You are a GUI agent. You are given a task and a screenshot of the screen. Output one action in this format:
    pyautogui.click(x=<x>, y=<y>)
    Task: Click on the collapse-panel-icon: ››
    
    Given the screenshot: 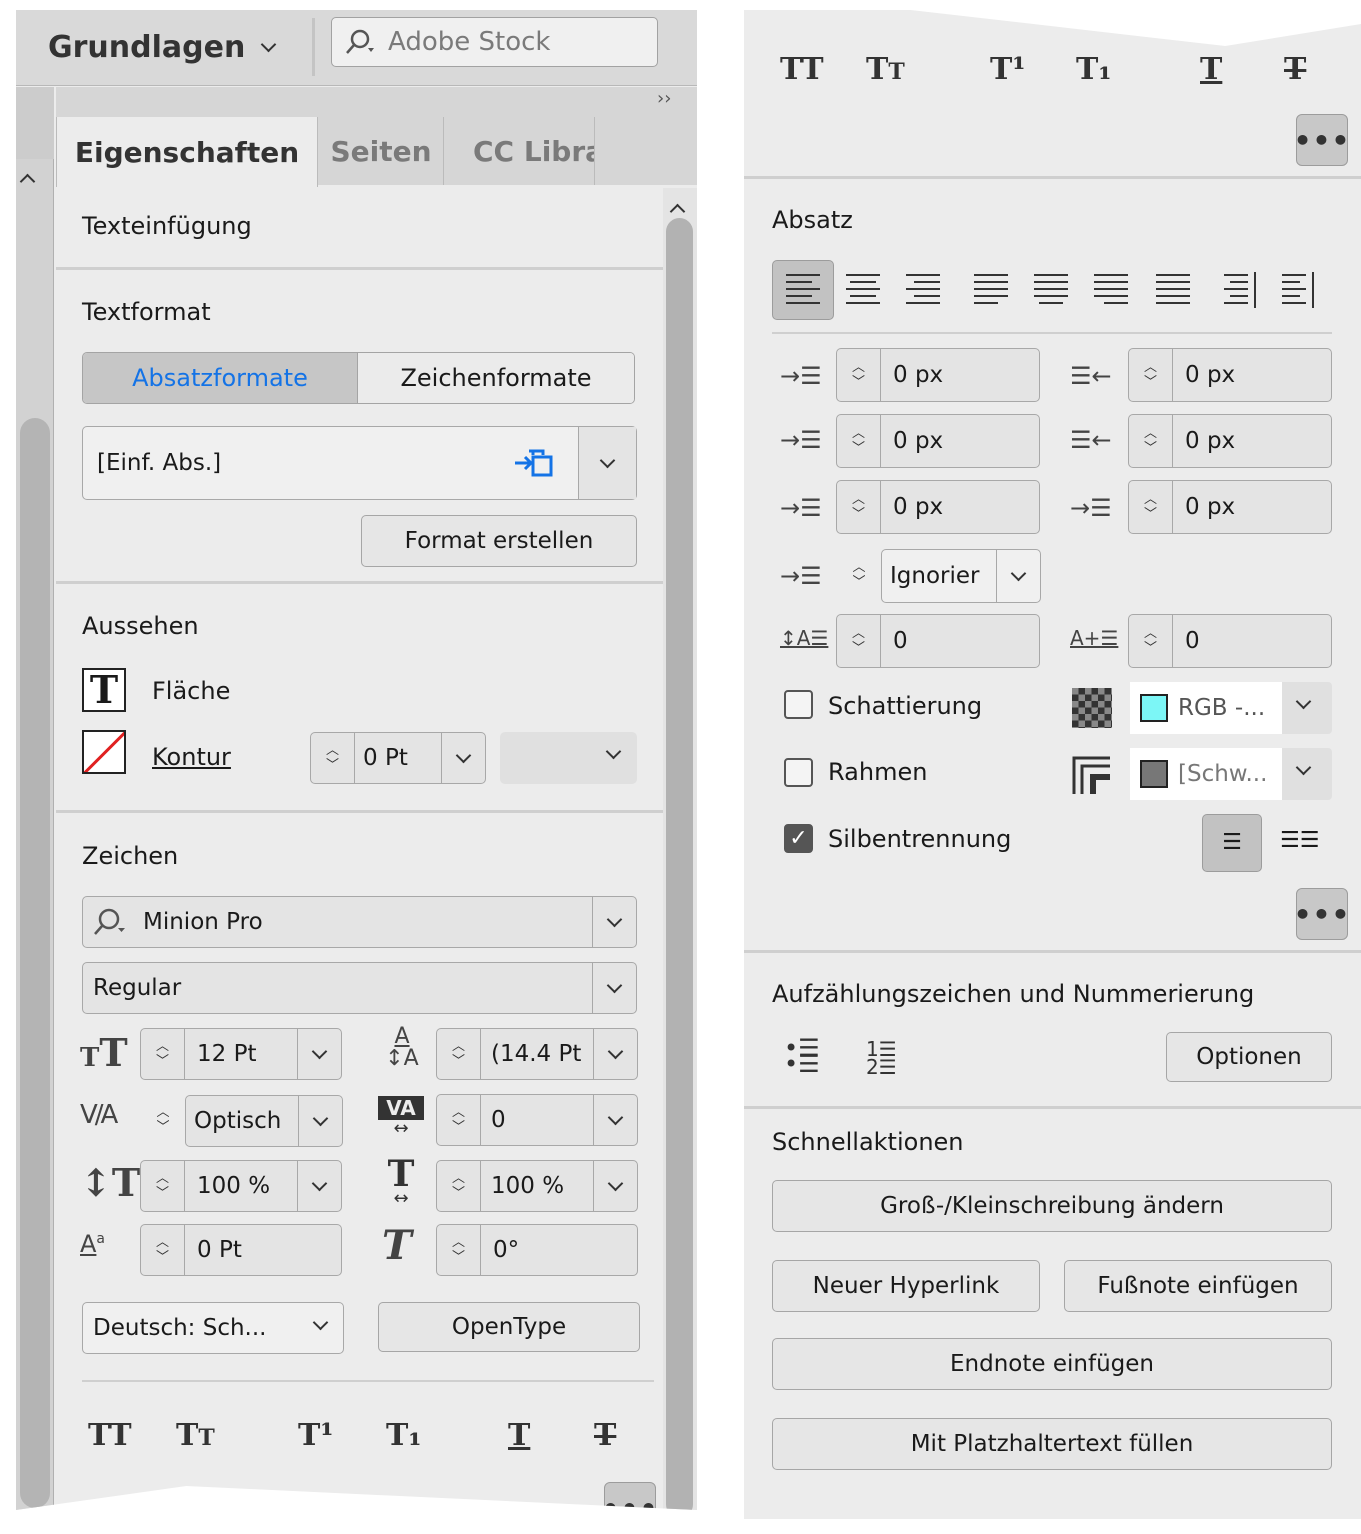 What is the action you would take?
    pyautogui.click(x=664, y=98)
    